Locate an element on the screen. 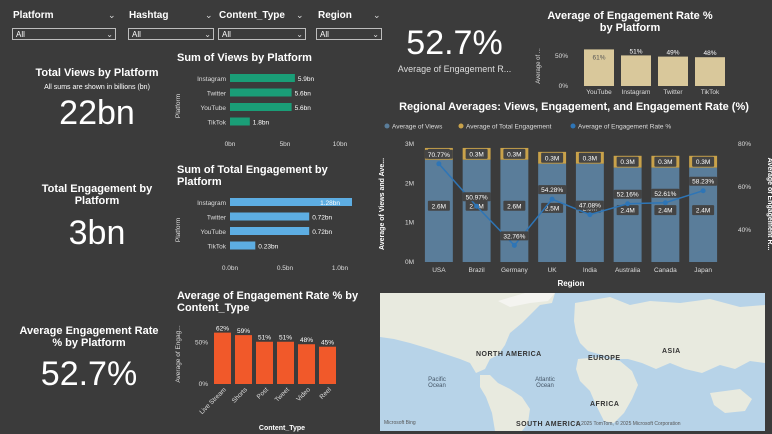  views-card-title: Total Views by Platform is located at coordinates (97, 73).